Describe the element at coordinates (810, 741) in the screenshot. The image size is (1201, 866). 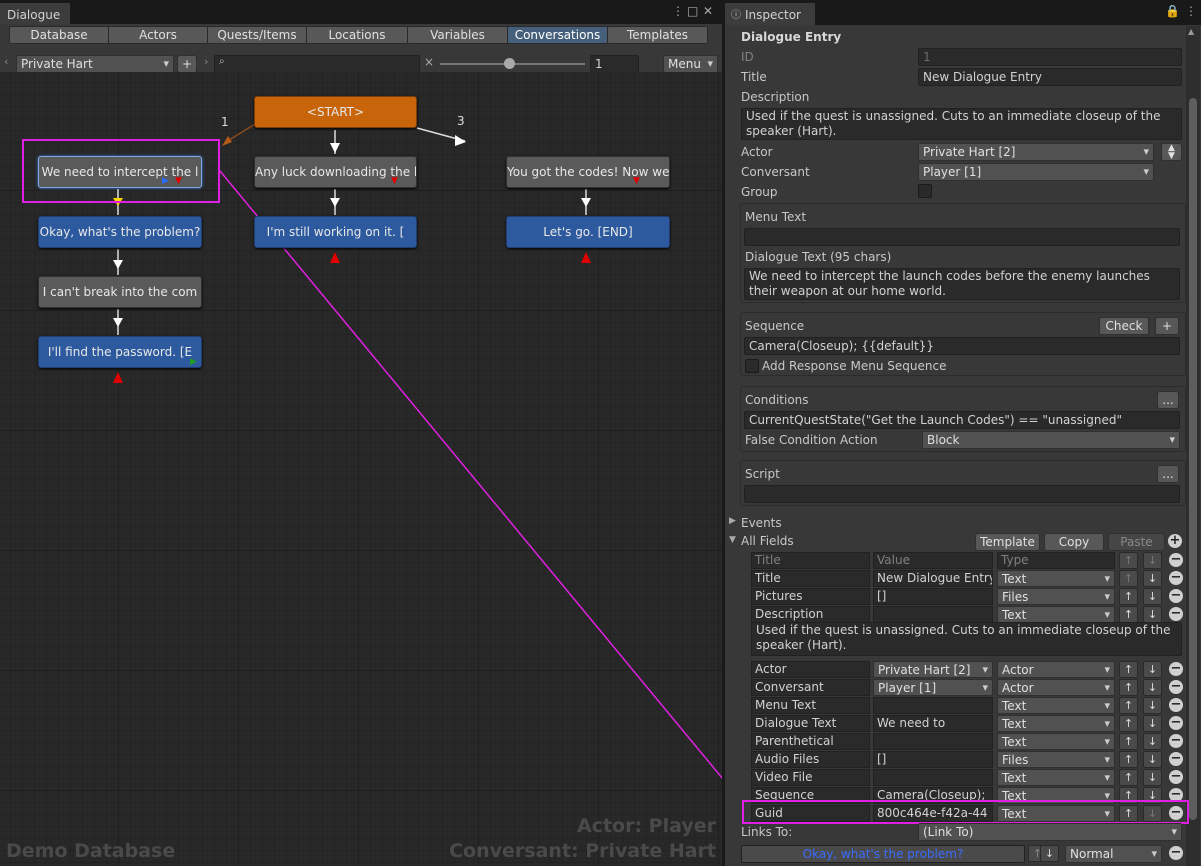
I see `field-title: Parenthetical` at that location.